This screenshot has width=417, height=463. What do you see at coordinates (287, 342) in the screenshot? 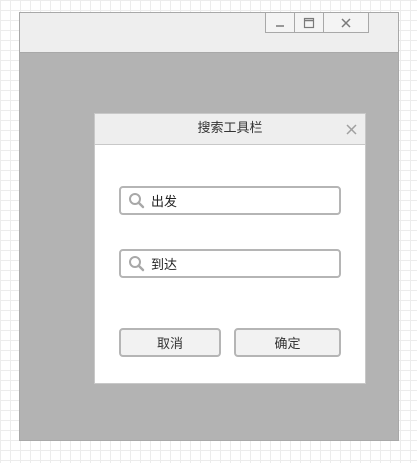
I see `ok-button: 确定` at bounding box center [287, 342].